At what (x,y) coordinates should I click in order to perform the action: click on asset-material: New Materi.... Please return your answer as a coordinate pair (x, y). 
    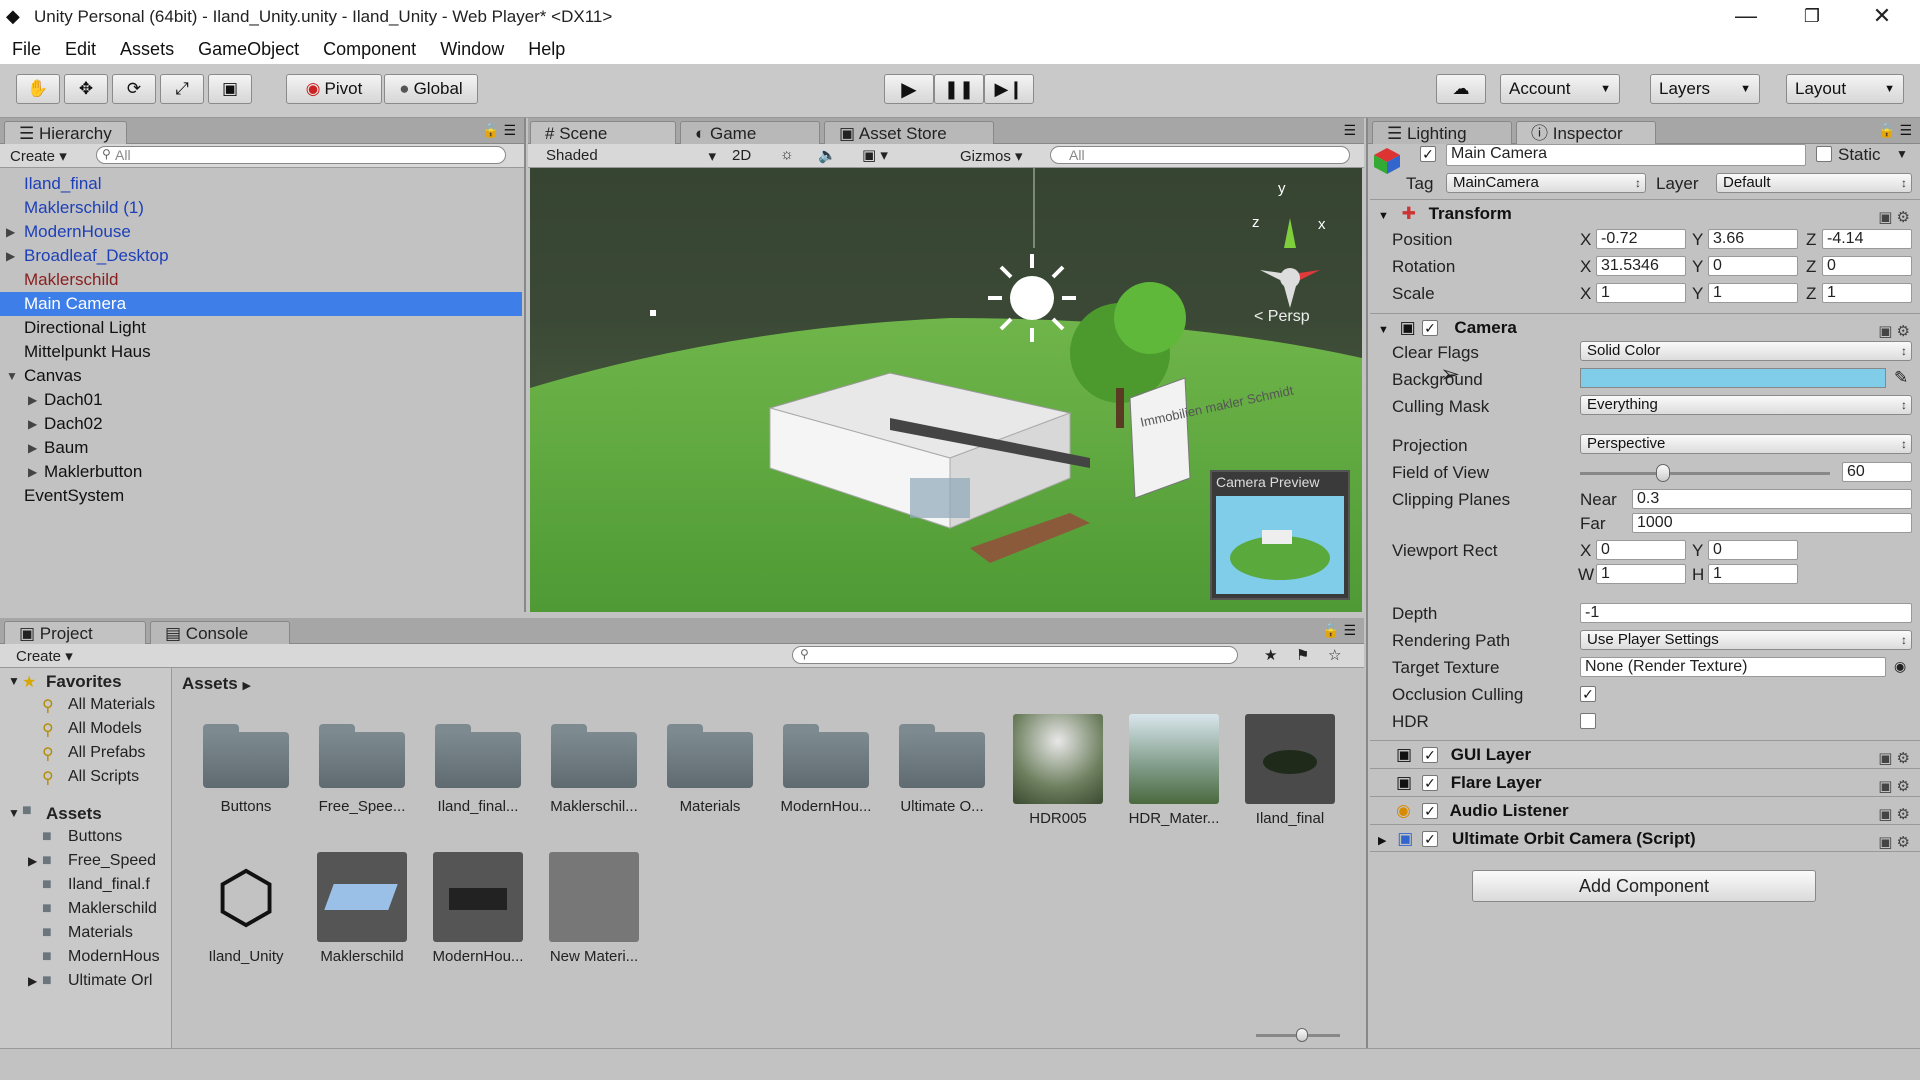
    Looking at the image, I should click on (594, 908).